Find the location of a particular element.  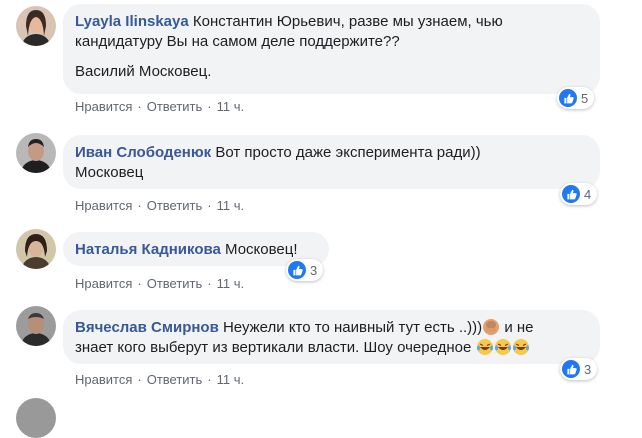

reaction-count: 5 is located at coordinates (576, 98).